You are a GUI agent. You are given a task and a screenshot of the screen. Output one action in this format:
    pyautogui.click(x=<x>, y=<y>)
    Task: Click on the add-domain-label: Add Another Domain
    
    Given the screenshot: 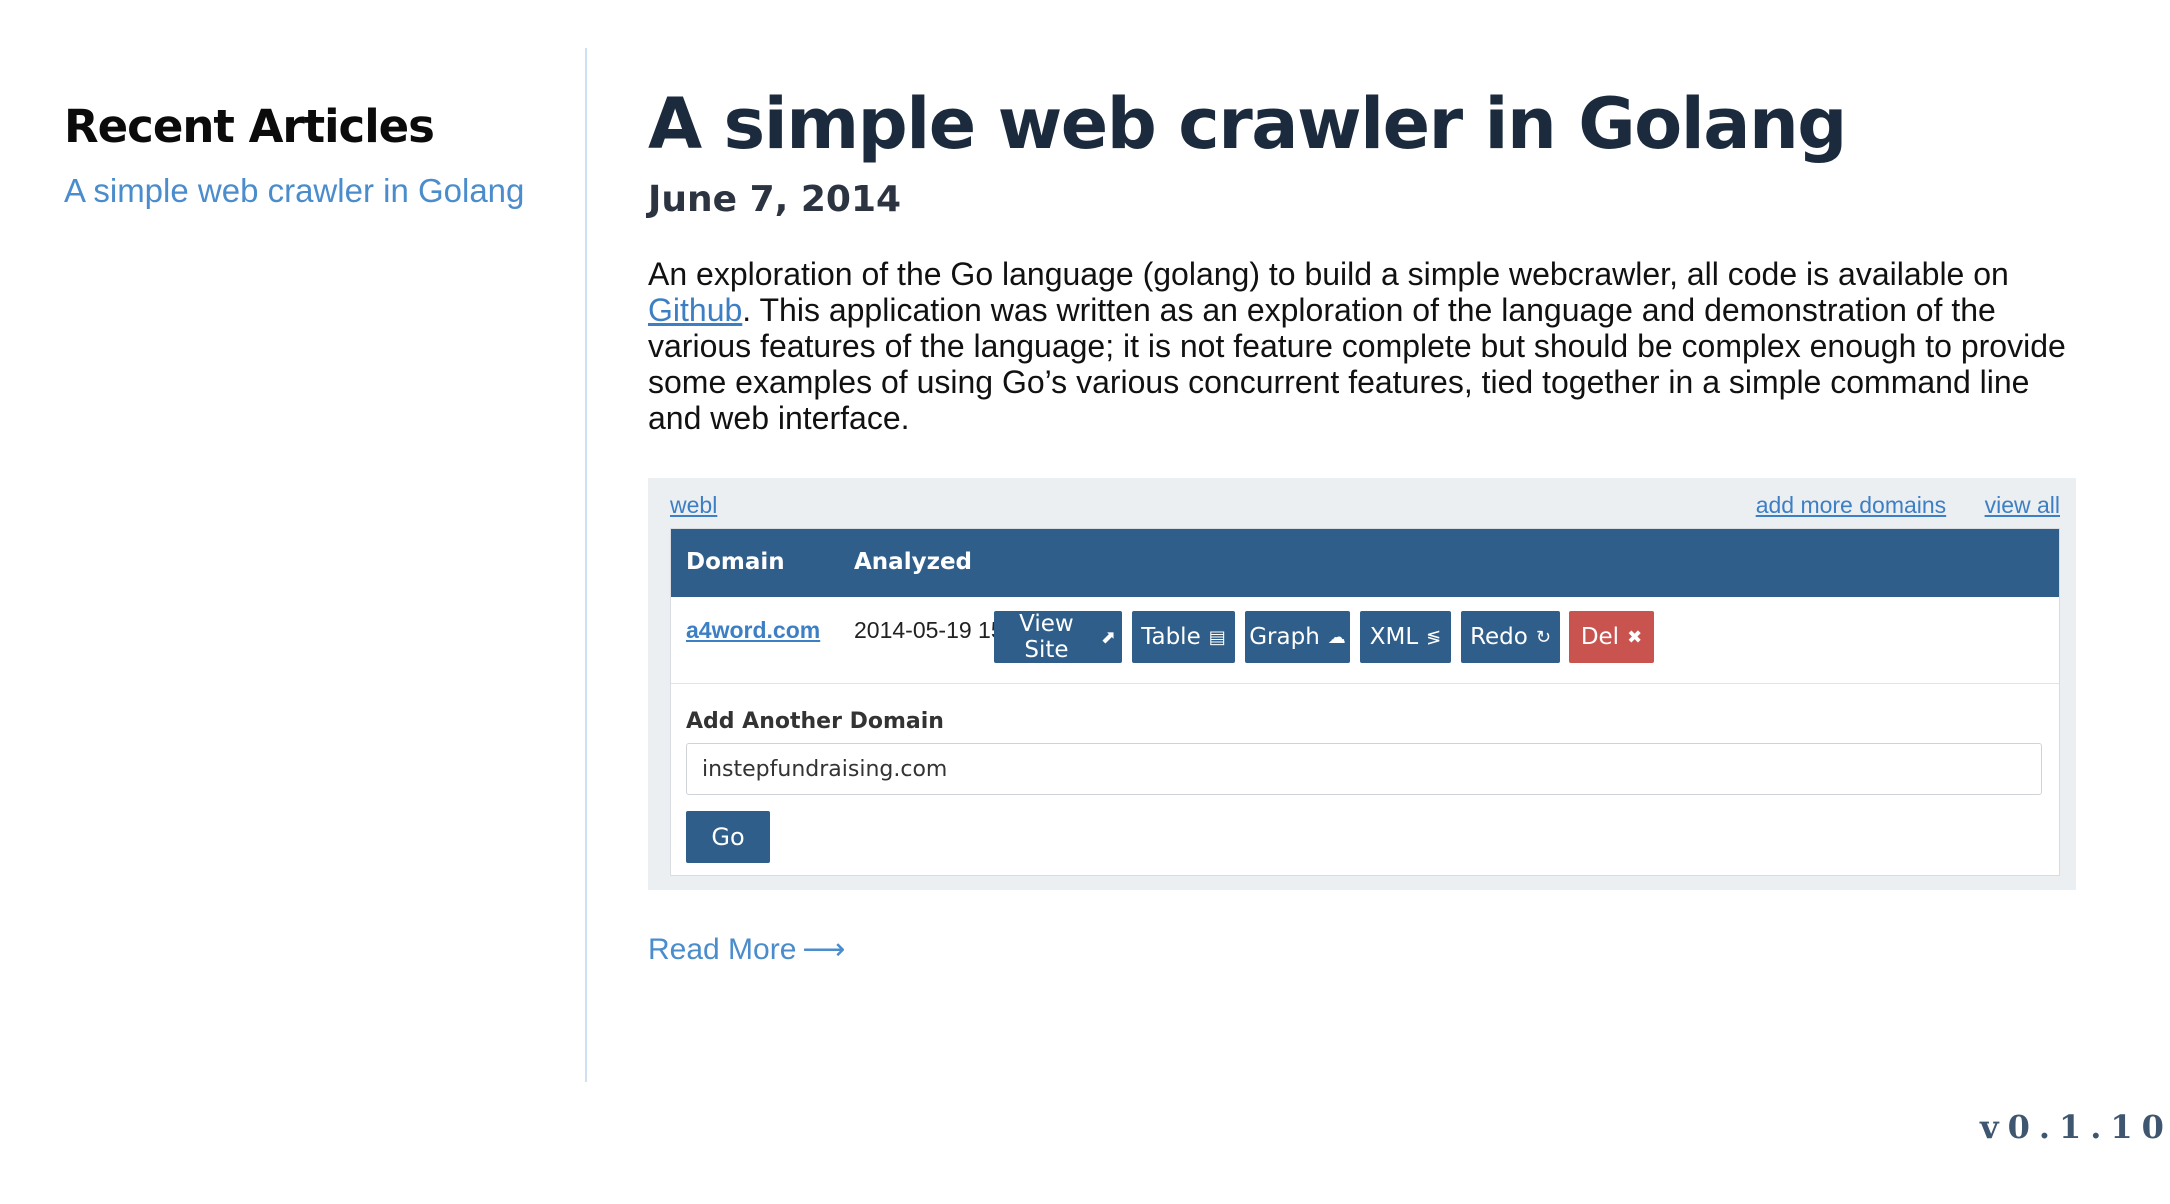 What is the action you would take?
    pyautogui.click(x=815, y=721)
    